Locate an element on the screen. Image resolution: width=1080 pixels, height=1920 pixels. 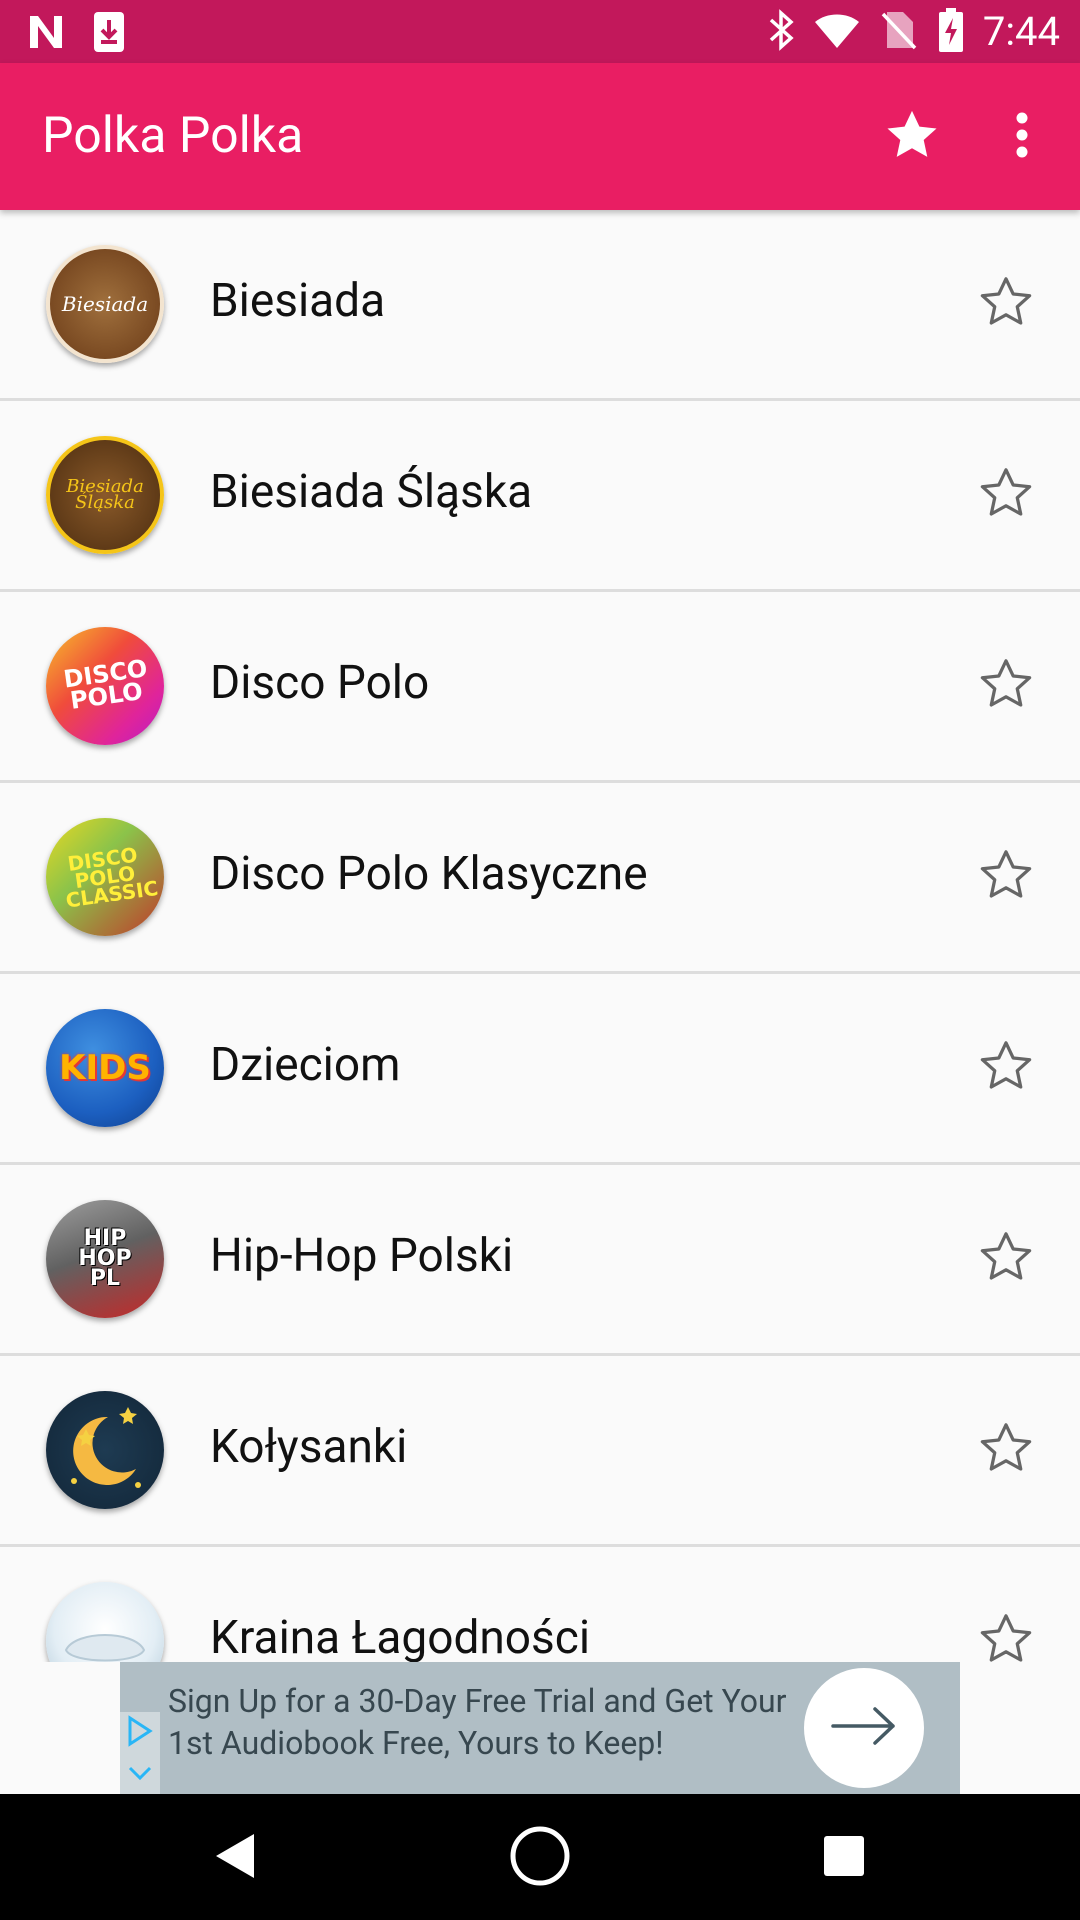
ad-cta-button is located at coordinates (864, 1728).